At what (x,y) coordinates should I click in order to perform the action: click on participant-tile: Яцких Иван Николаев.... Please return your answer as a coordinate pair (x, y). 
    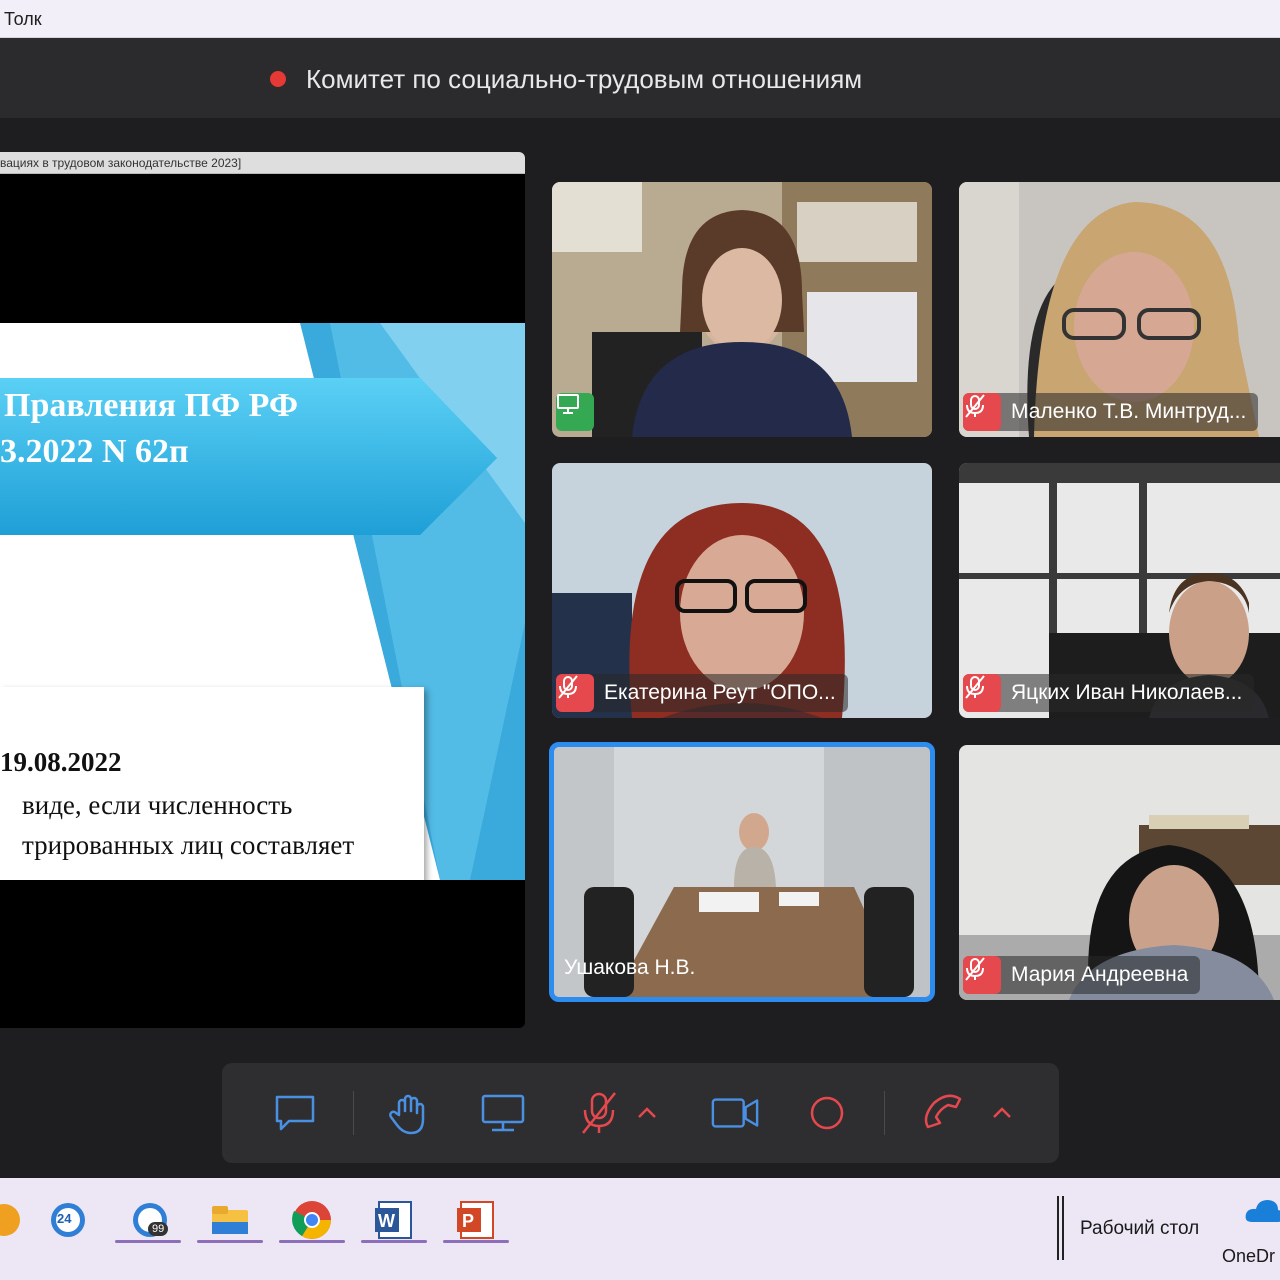
    Looking at the image, I should click on (1119, 590).